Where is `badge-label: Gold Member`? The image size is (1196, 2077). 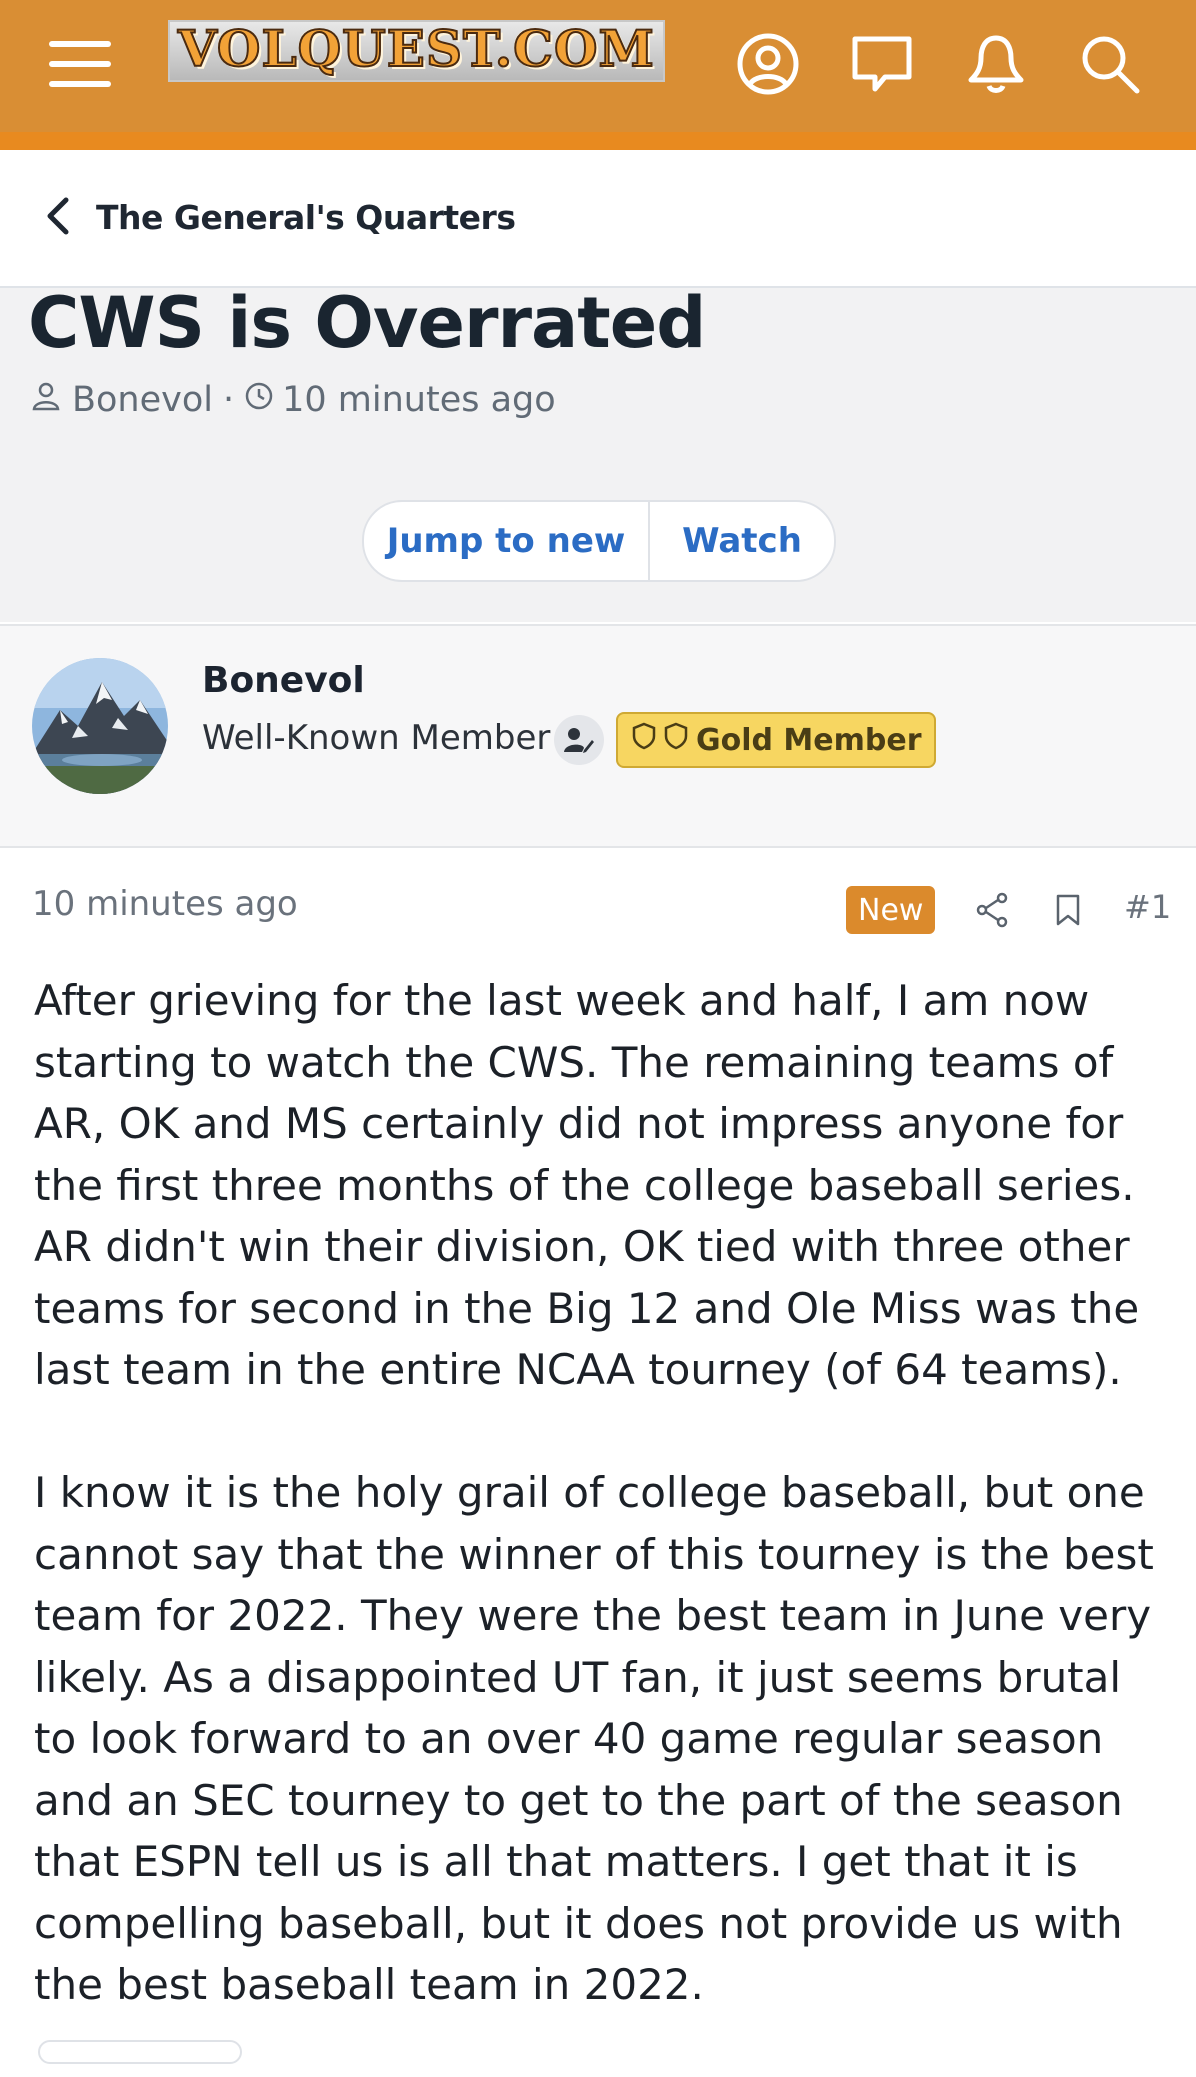
badge-label: Gold Member is located at coordinates (809, 740).